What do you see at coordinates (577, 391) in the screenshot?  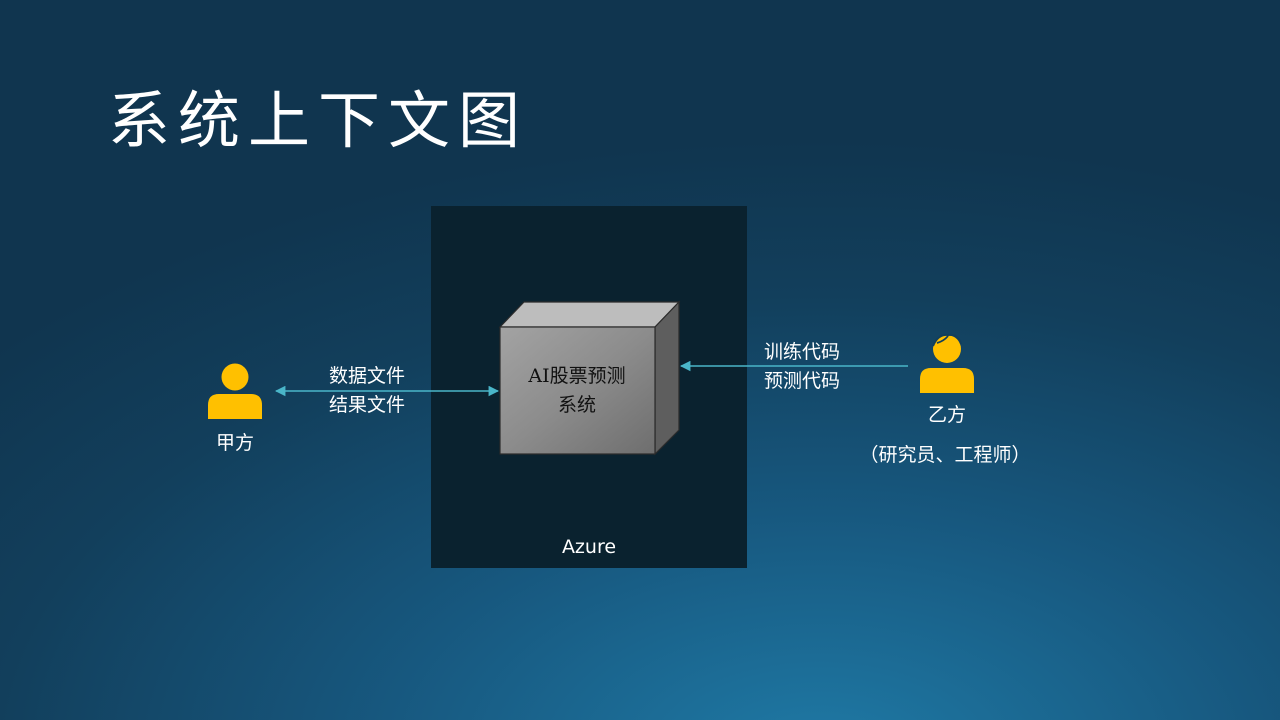 I see `system-label: AI股票预测 系统` at bounding box center [577, 391].